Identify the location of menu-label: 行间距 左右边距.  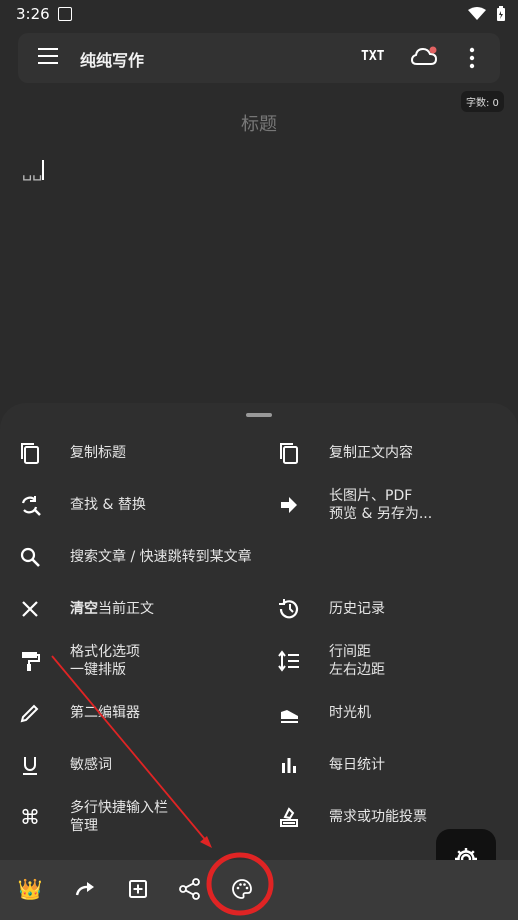
(357, 661).